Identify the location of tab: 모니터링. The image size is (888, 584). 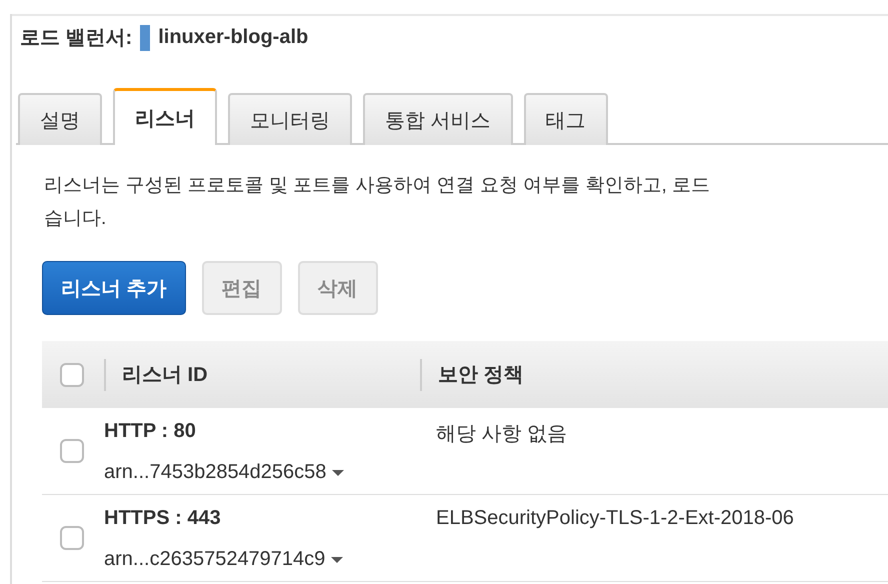
(290, 119).